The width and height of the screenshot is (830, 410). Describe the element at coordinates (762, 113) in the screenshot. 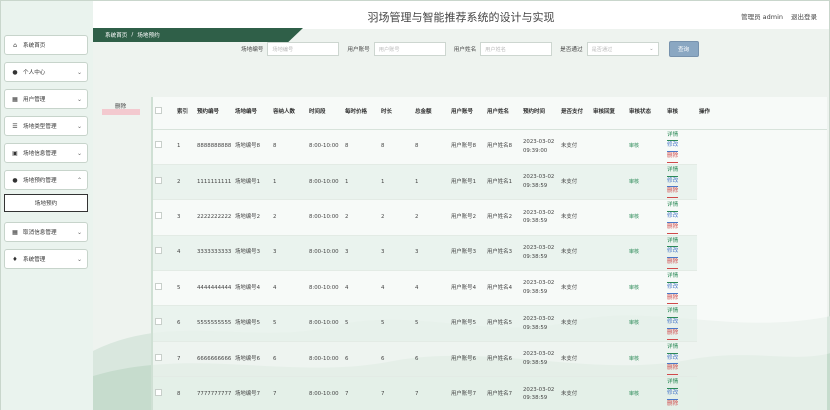

I see `column-header: 操作` at that location.